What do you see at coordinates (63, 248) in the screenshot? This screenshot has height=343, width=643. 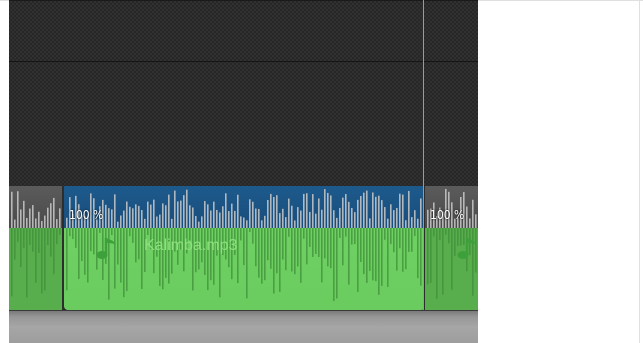 I see `clip-boundary` at bounding box center [63, 248].